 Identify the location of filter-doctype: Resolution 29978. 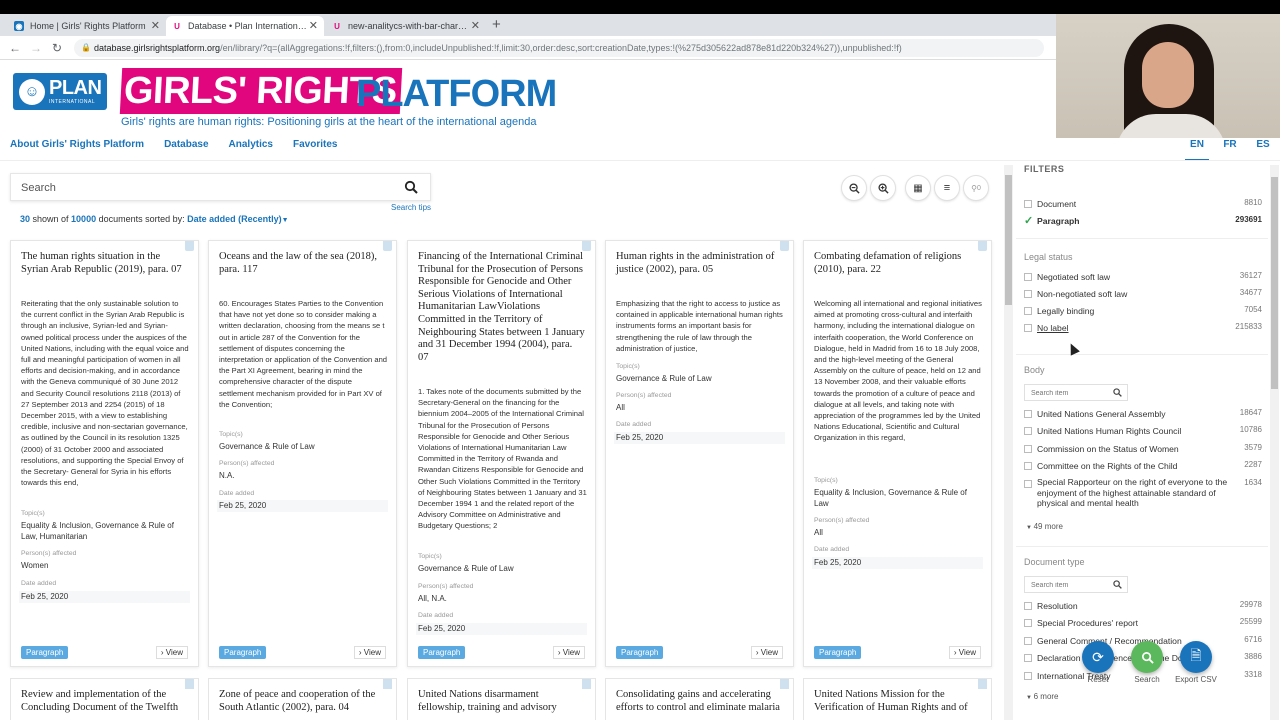
(1143, 606).